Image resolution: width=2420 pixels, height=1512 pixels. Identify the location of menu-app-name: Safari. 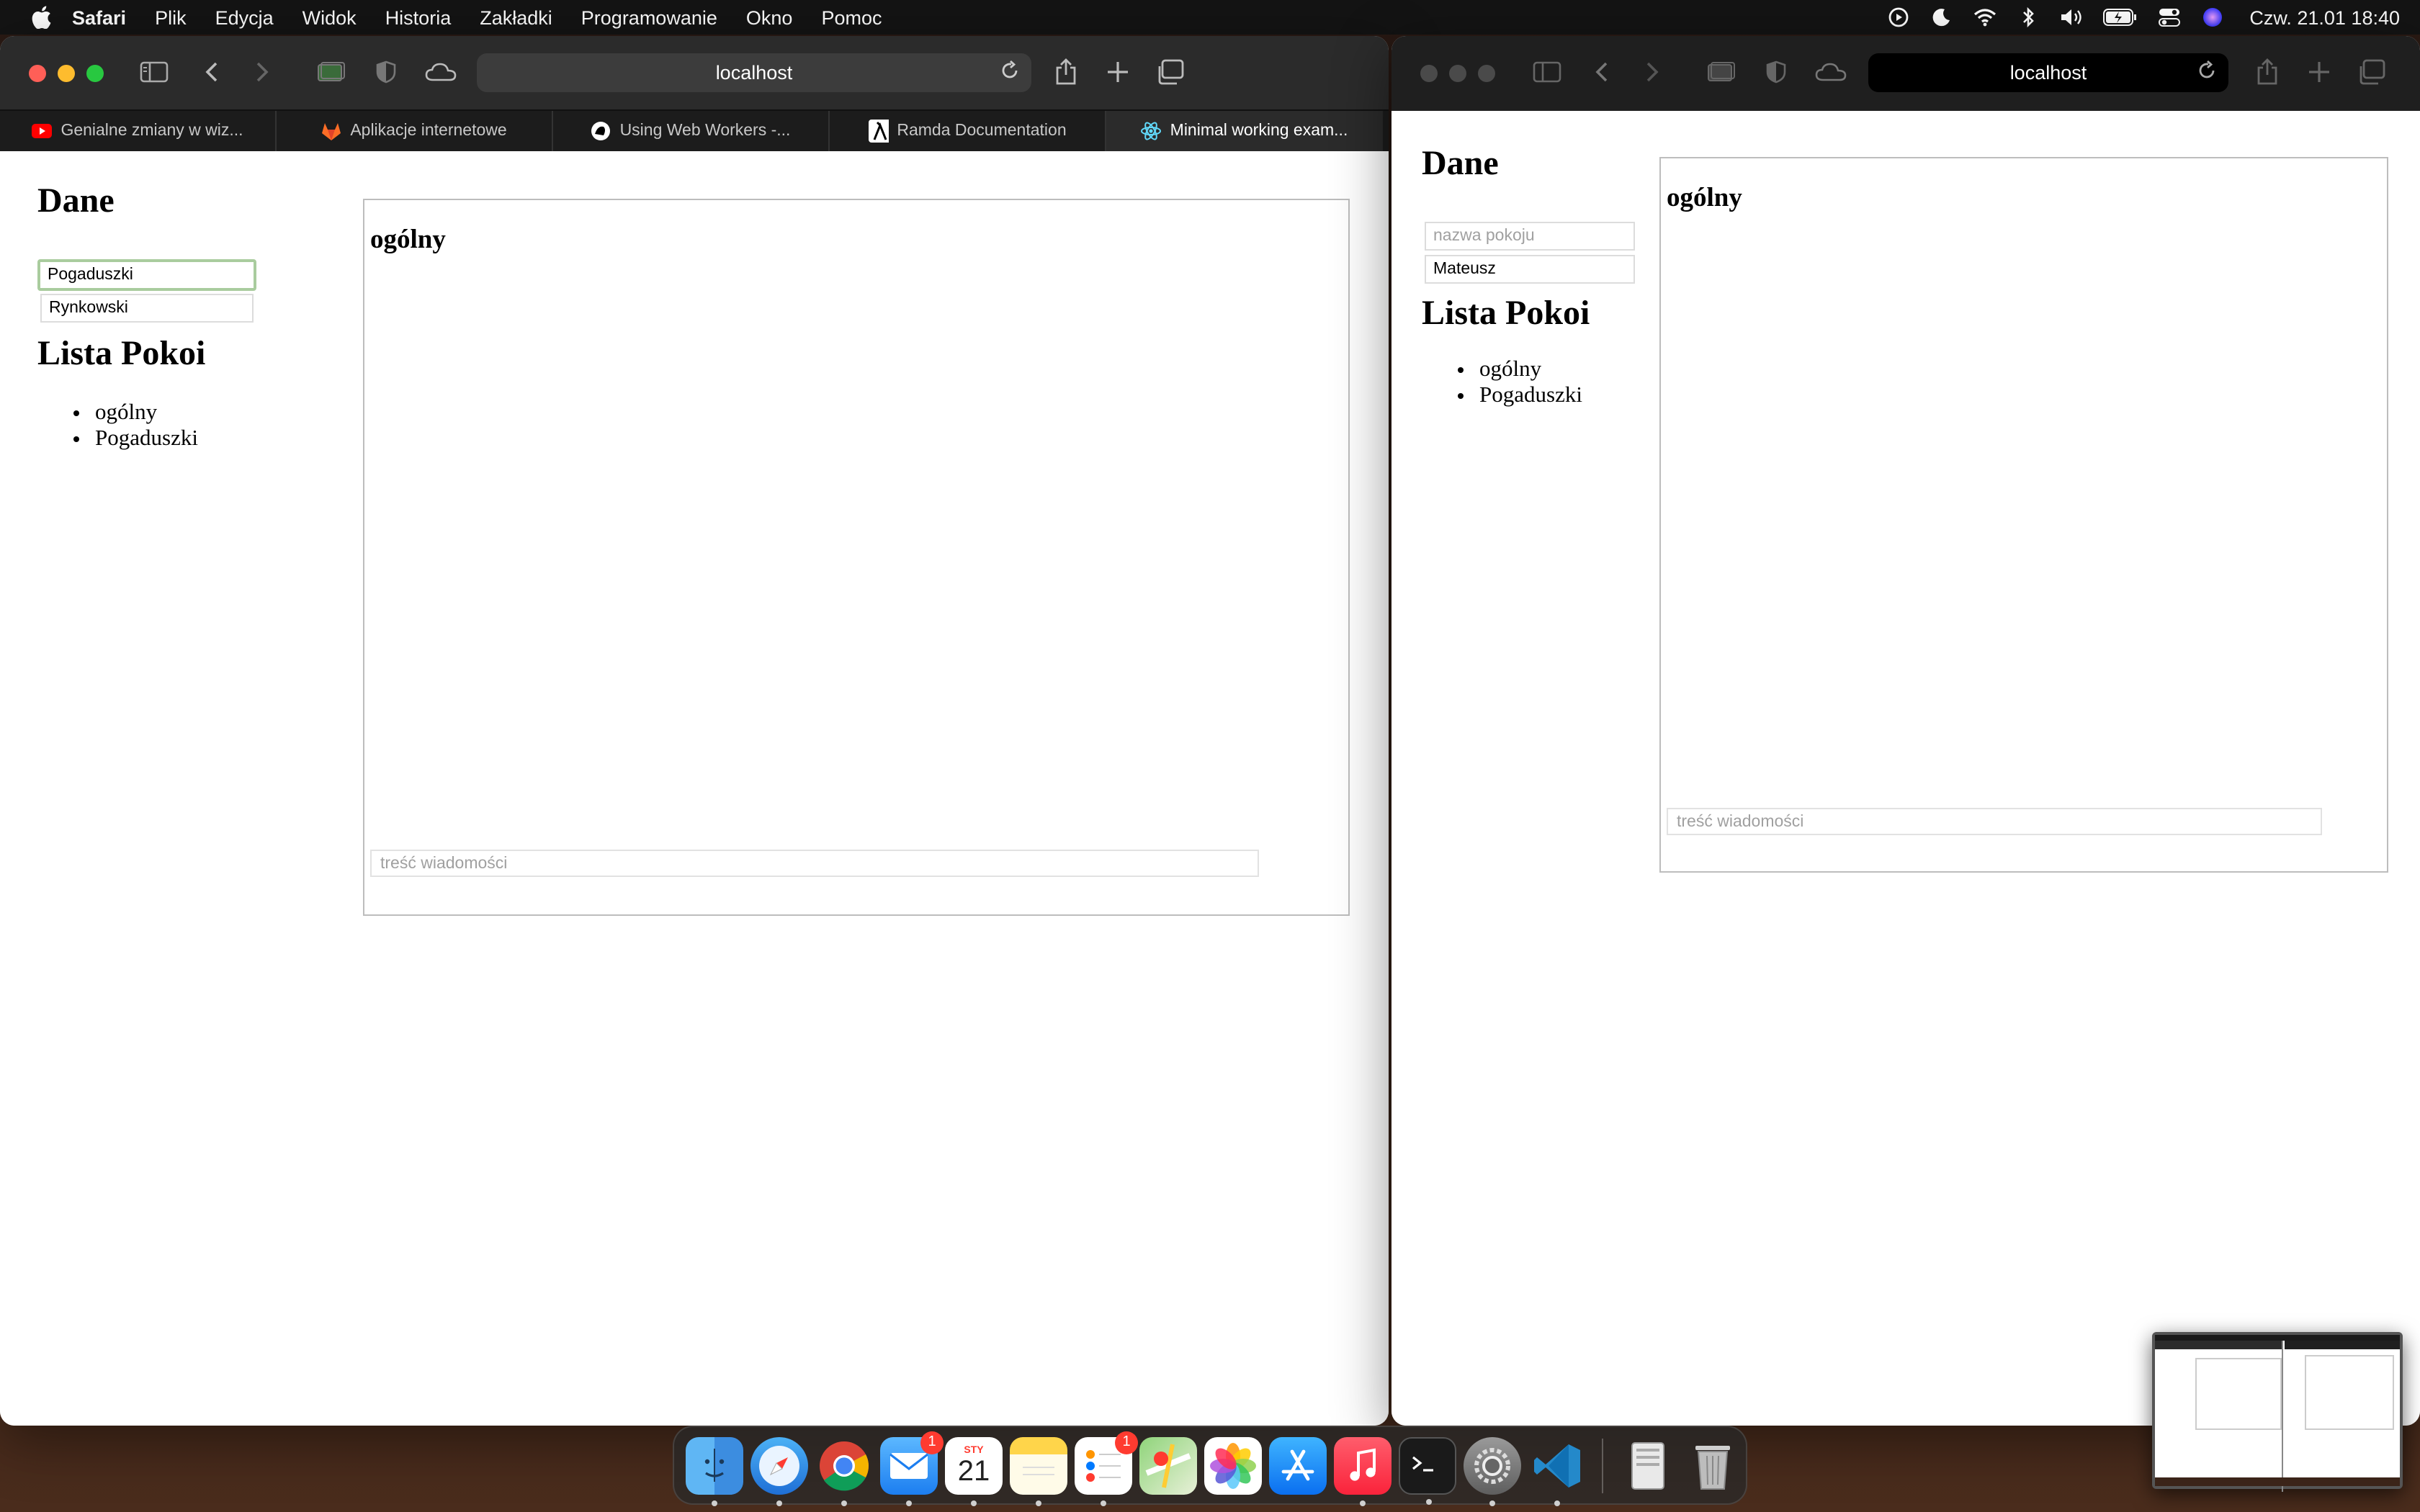
(99, 17).